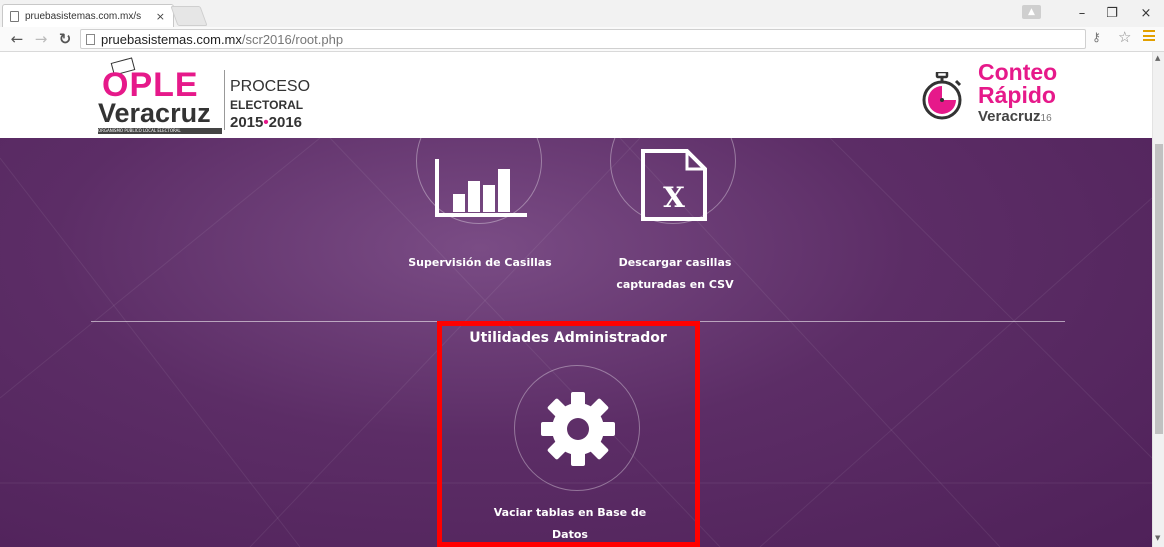 Image resolution: width=1164 pixels, height=547 pixels. What do you see at coordinates (675, 284) in the screenshot?
I see `descargar-label-line2: capturadas en CSV` at bounding box center [675, 284].